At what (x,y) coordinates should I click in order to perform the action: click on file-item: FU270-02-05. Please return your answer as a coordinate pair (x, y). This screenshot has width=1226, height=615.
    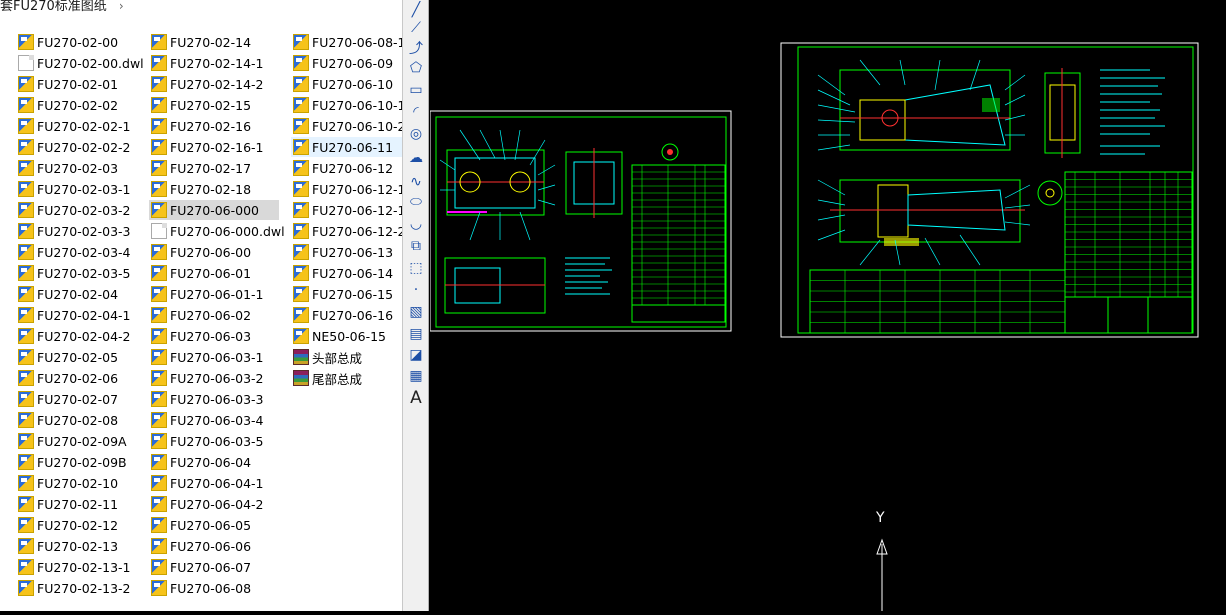
    Looking at the image, I should click on (81, 357).